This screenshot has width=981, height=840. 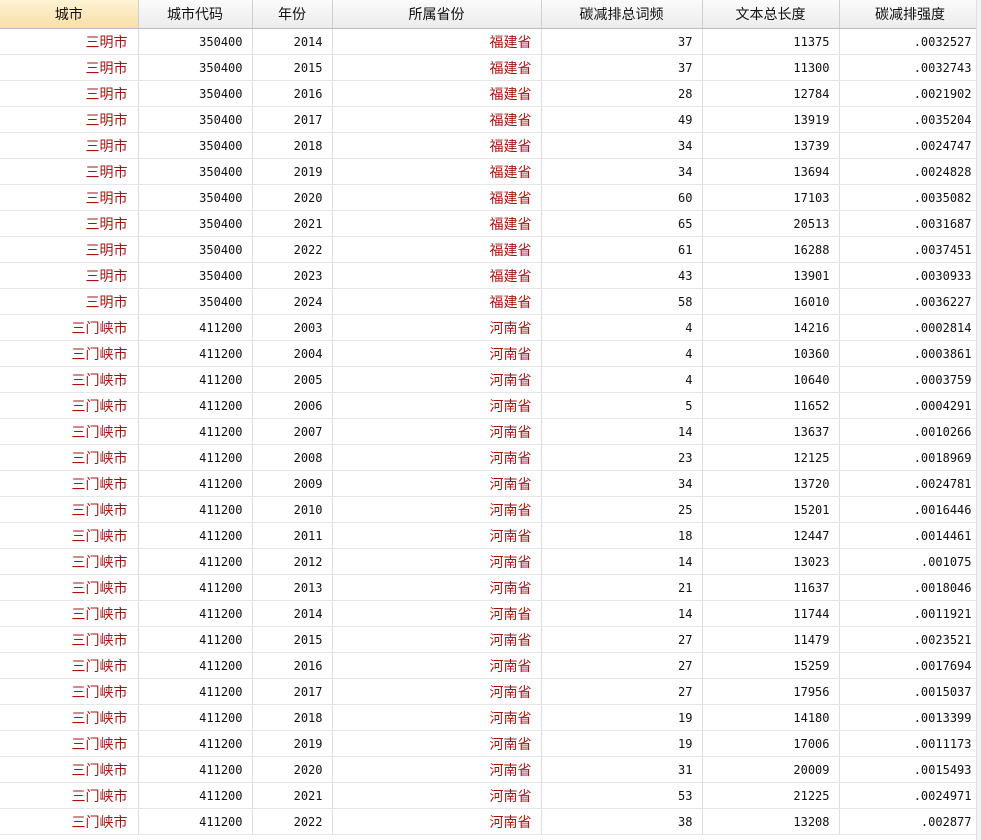 What do you see at coordinates (292, 535) in the screenshot?
I see `cell-year: 2011` at bounding box center [292, 535].